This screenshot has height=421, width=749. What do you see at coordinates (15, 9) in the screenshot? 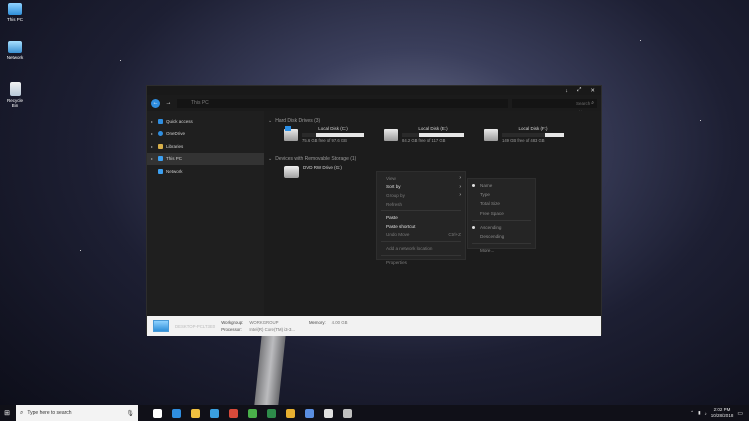
I see `this-pc-icon` at bounding box center [15, 9].